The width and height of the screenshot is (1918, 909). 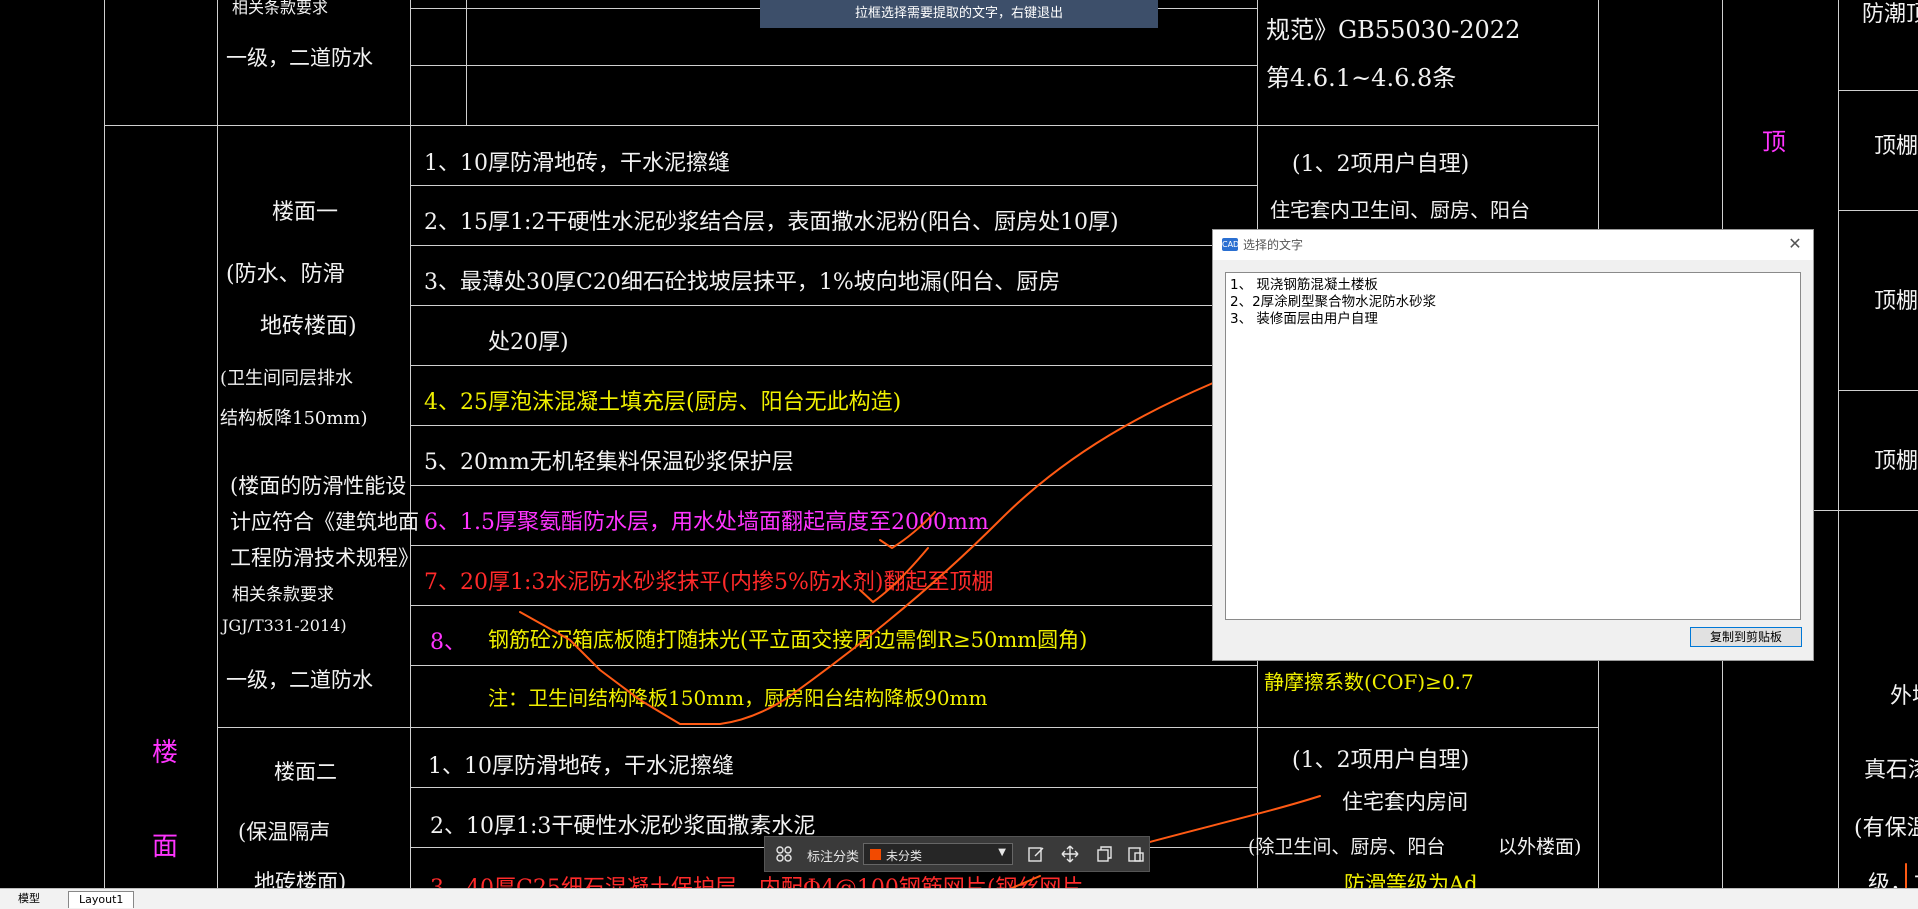 I want to click on move-icon, so click(x=1070, y=854).